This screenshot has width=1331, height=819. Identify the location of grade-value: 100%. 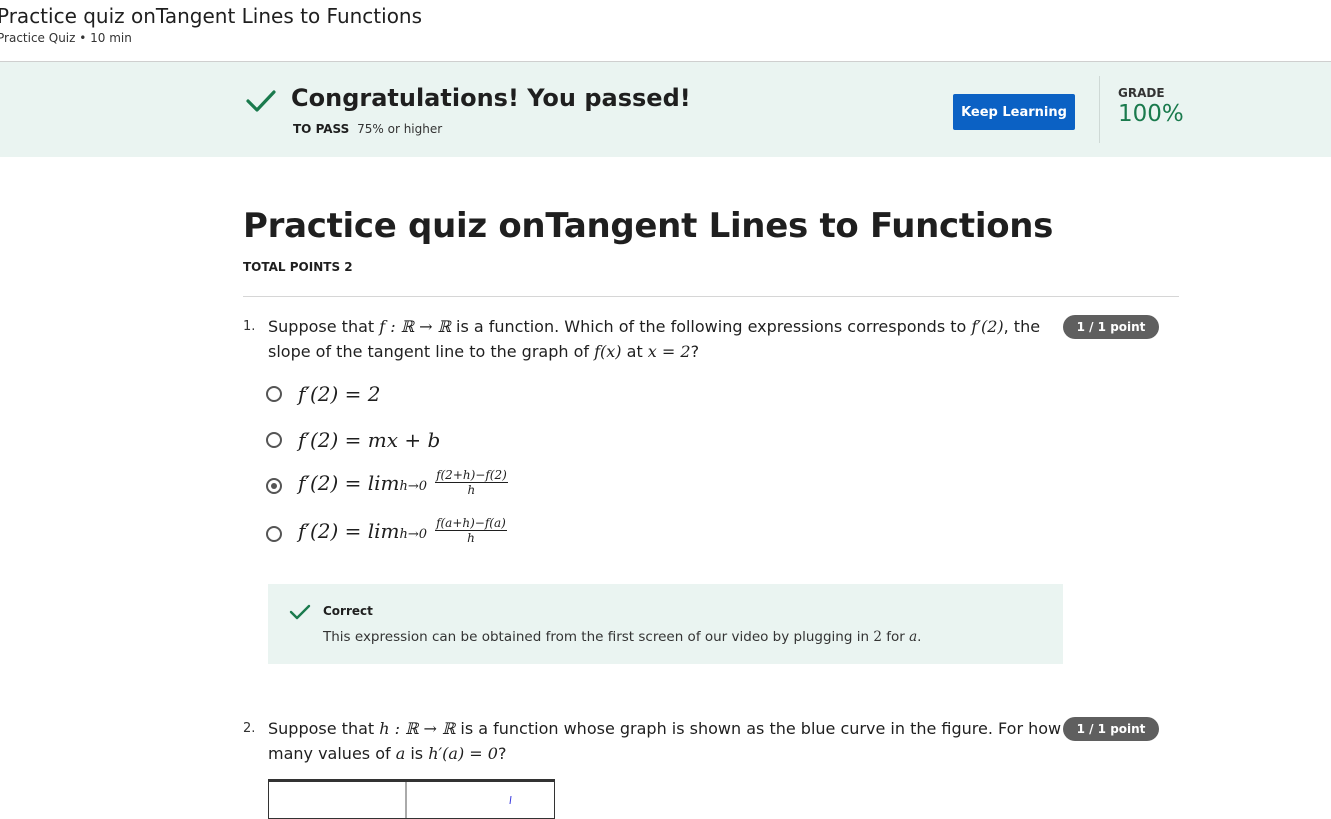
(1151, 114).